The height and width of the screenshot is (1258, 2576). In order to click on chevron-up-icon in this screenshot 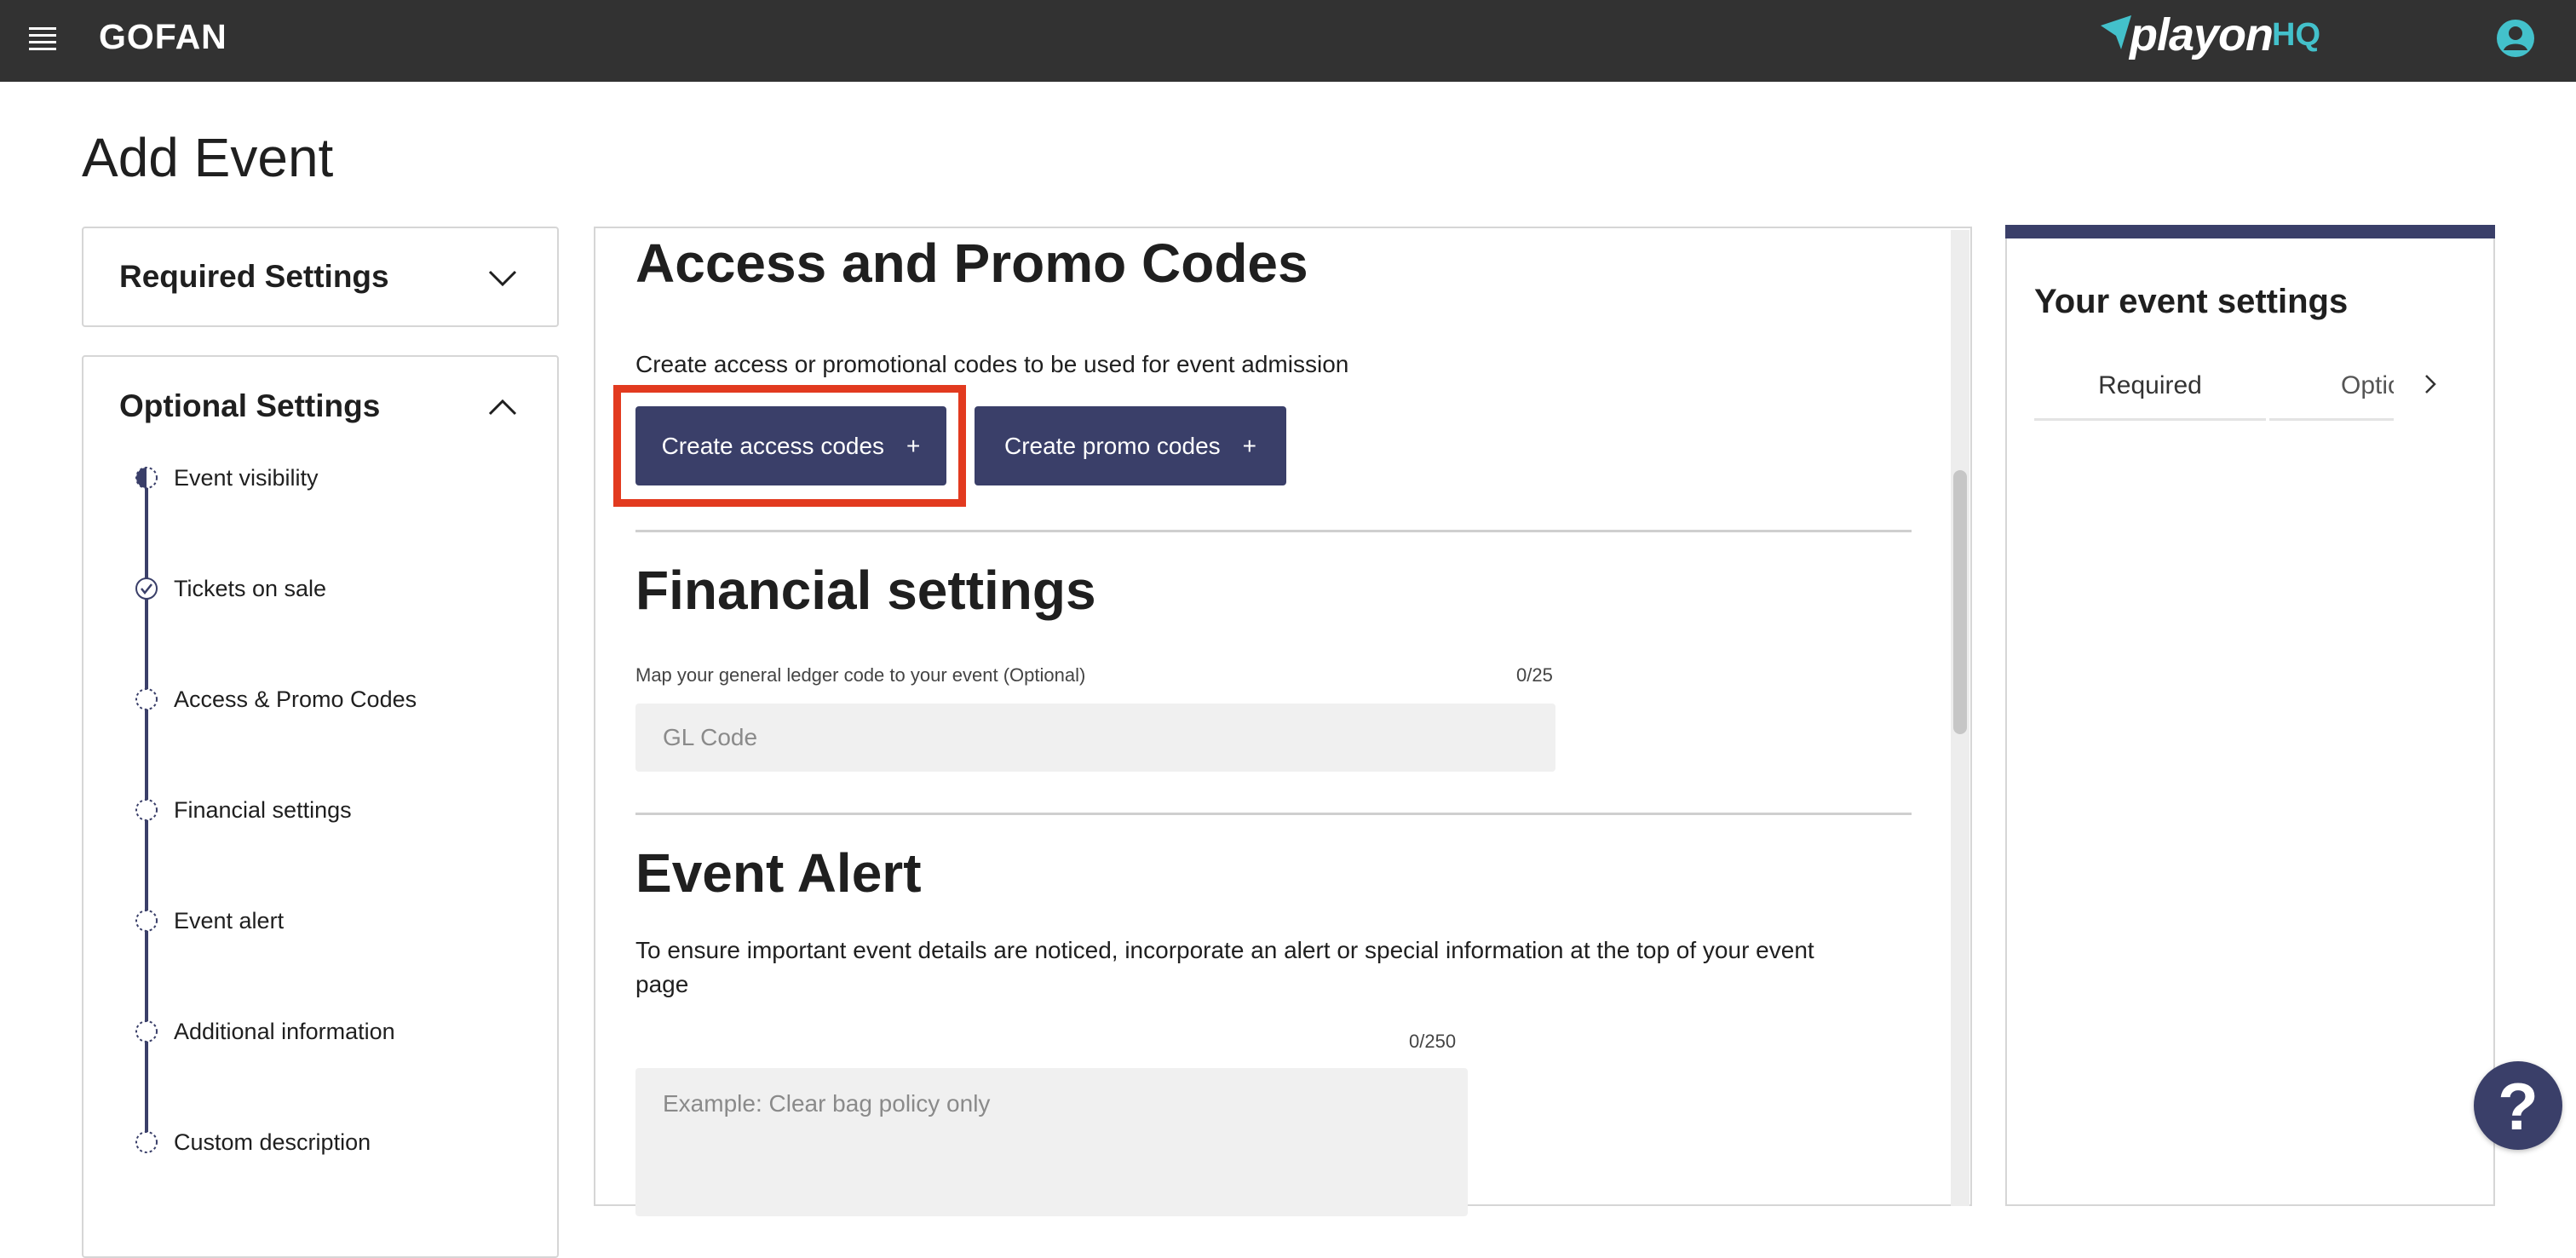, I will do `click(503, 407)`.